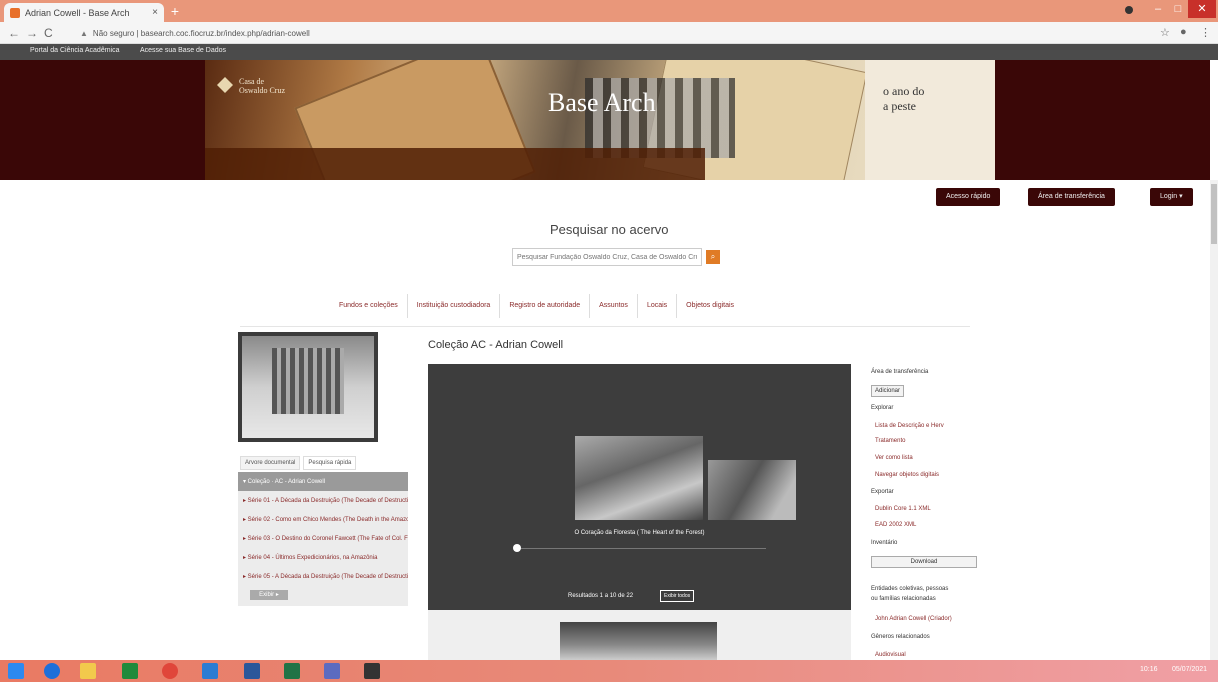 This screenshot has height=682, width=1218. What do you see at coordinates (903, 509) in the screenshot?
I see `export-link: Dublin Core 1.1 XML` at bounding box center [903, 509].